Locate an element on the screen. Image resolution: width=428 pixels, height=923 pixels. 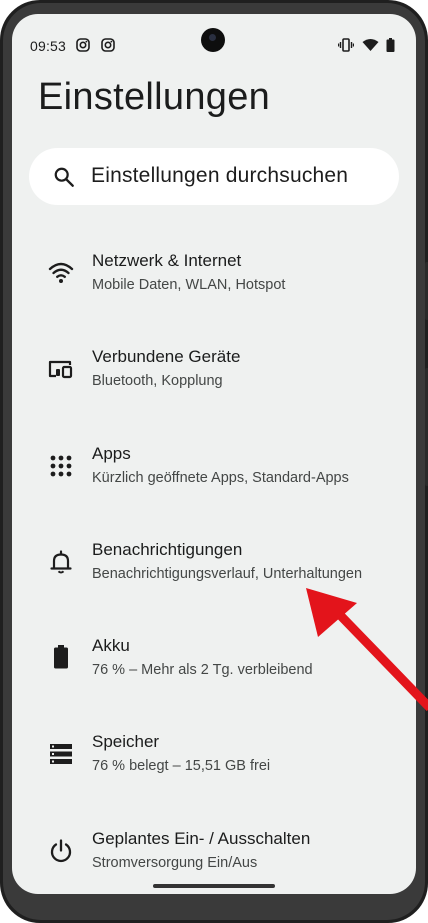
settings-item-title: Benachrichtigungen is located at coordinates (167, 549).